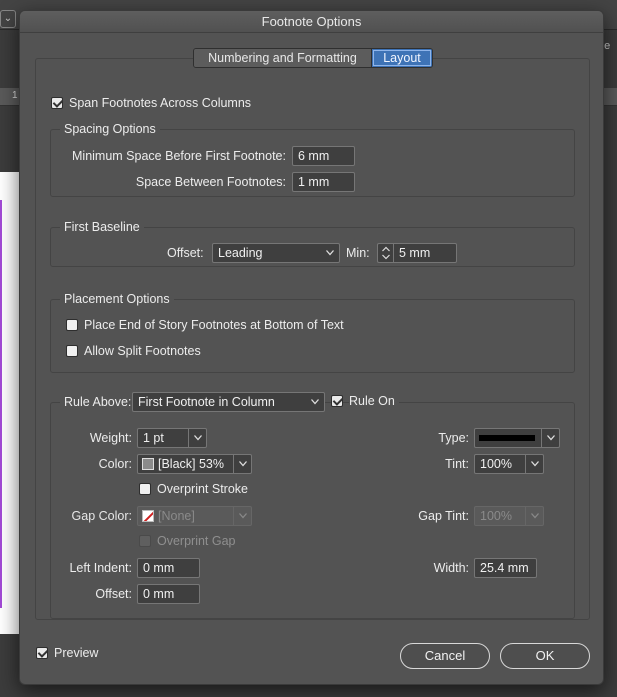 The width and height of the screenshot is (617, 697). What do you see at coordinates (496, 516) in the screenshot?
I see `gap-tint-value: 100%` at bounding box center [496, 516].